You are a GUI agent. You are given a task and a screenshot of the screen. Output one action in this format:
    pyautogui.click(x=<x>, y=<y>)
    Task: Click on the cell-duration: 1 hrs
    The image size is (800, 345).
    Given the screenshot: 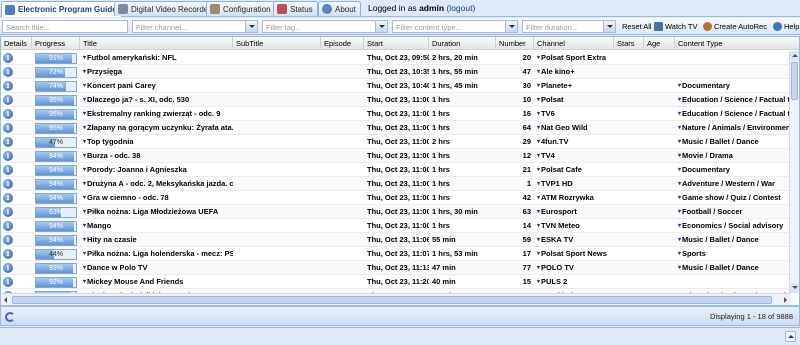 What is the action you would take?
    pyautogui.click(x=441, y=197)
    